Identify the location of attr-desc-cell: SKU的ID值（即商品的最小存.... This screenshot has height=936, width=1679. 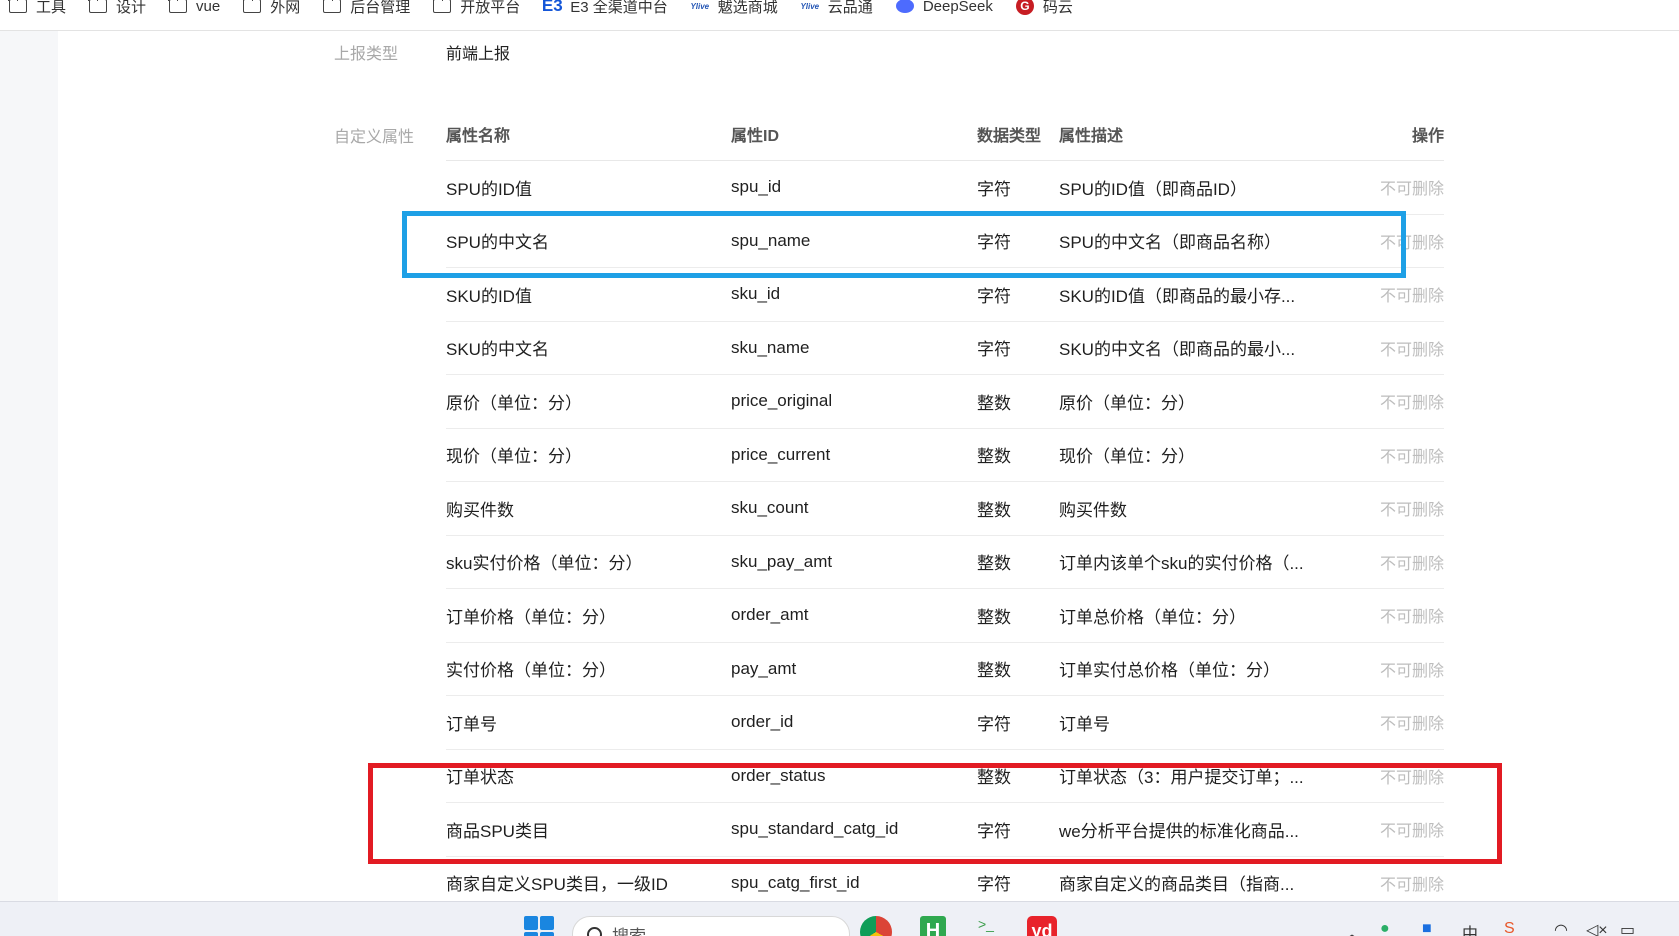
(1177, 296).